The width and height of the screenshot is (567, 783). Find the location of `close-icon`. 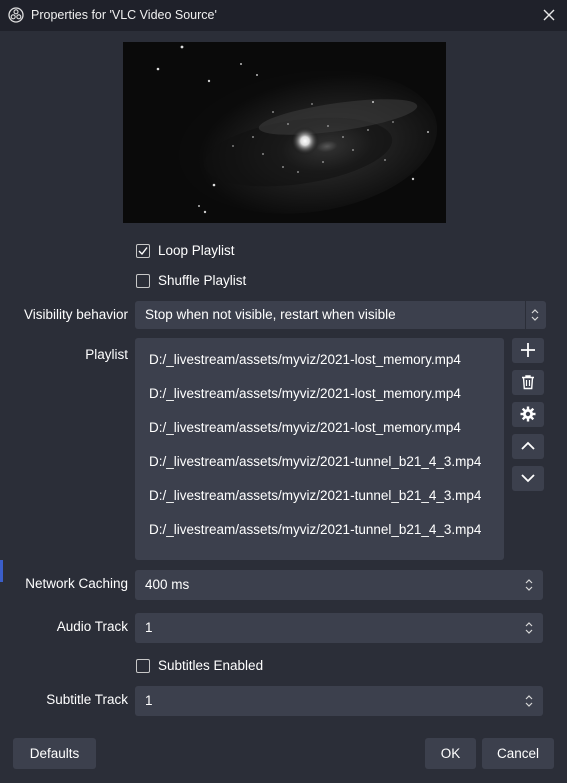

close-icon is located at coordinates (549, 15).